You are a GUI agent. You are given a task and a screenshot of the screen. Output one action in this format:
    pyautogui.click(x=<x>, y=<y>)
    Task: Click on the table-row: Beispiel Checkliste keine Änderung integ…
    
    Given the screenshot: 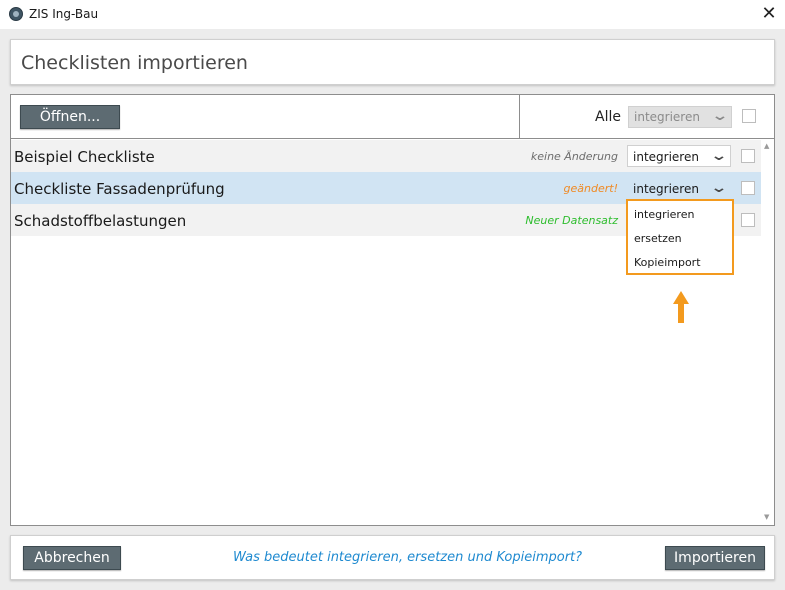 What is the action you would take?
    pyautogui.click(x=386, y=156)
    